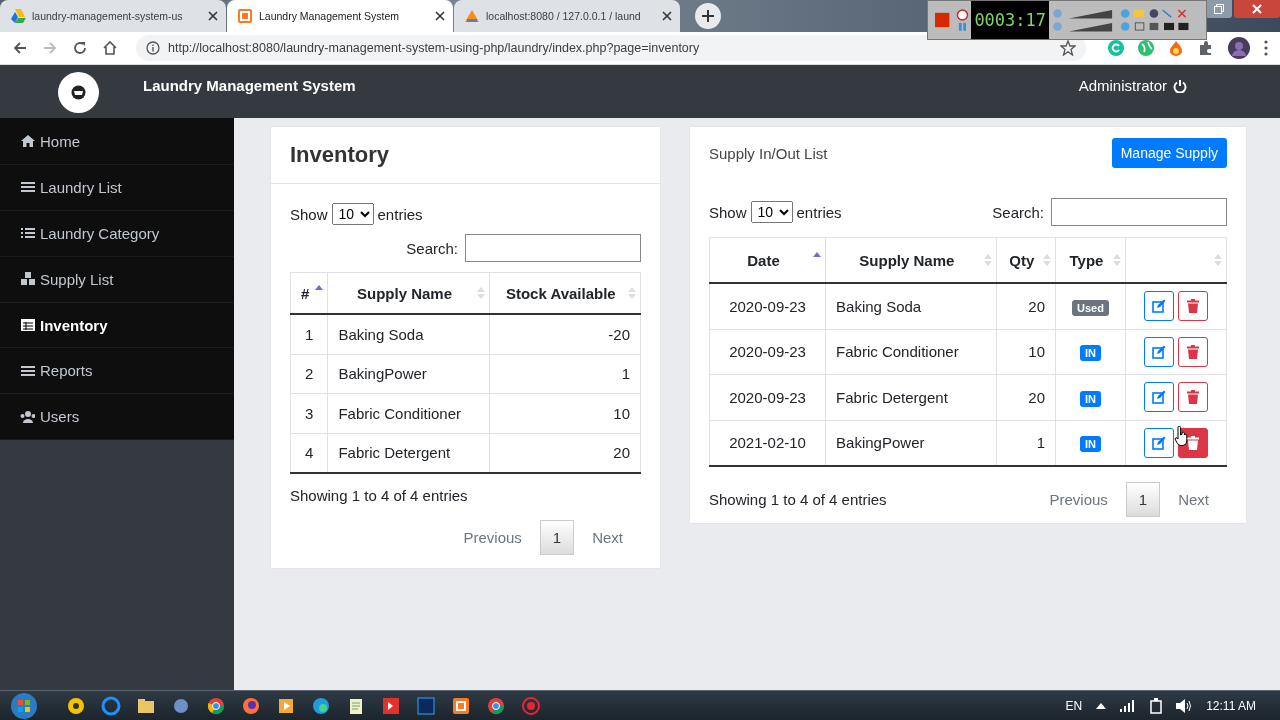 This screenshot has width=1280, height=720. I want to click on user-menu: Administrator, so click(1132, 85).